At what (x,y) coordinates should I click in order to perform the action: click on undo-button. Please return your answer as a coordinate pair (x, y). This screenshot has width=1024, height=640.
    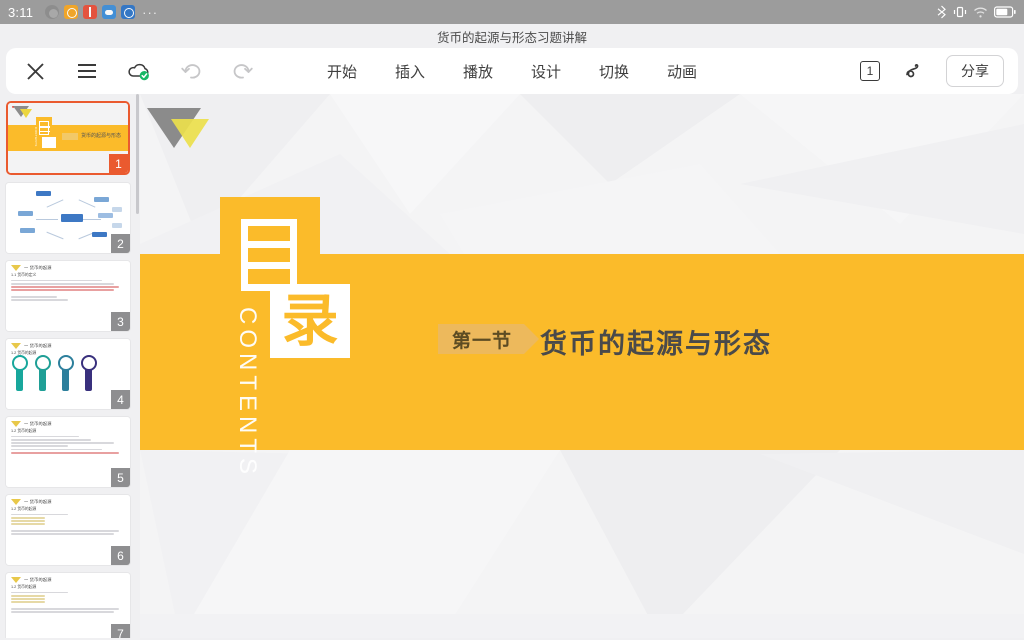
    Looking at the image, I should click on (191, 71).